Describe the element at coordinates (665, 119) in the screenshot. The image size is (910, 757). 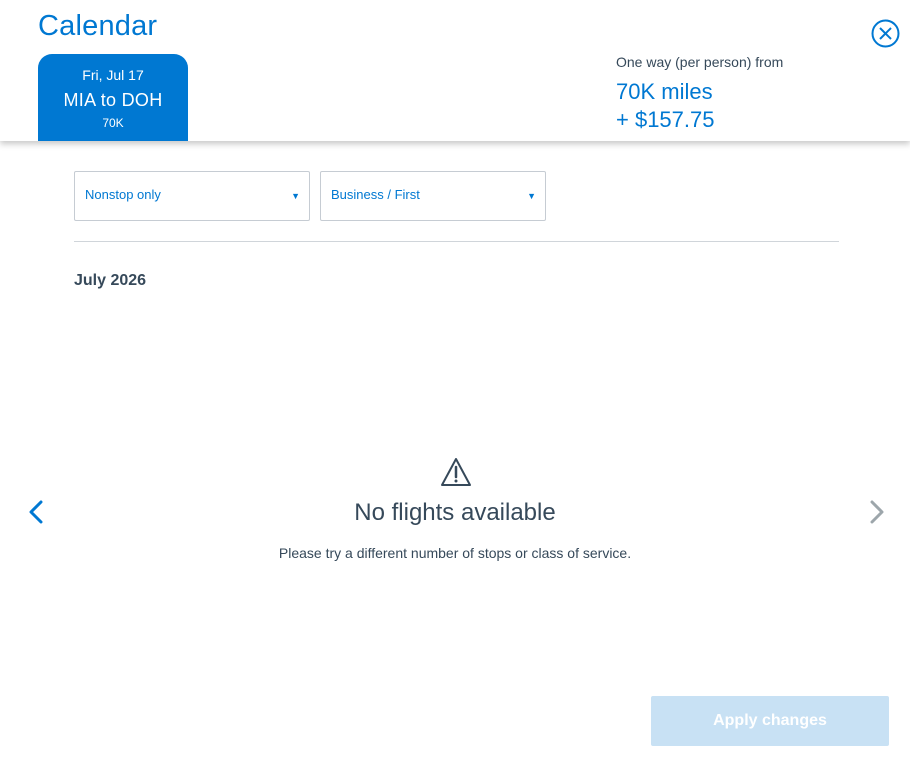
I see `fare-cash: + $157.75` at that location.